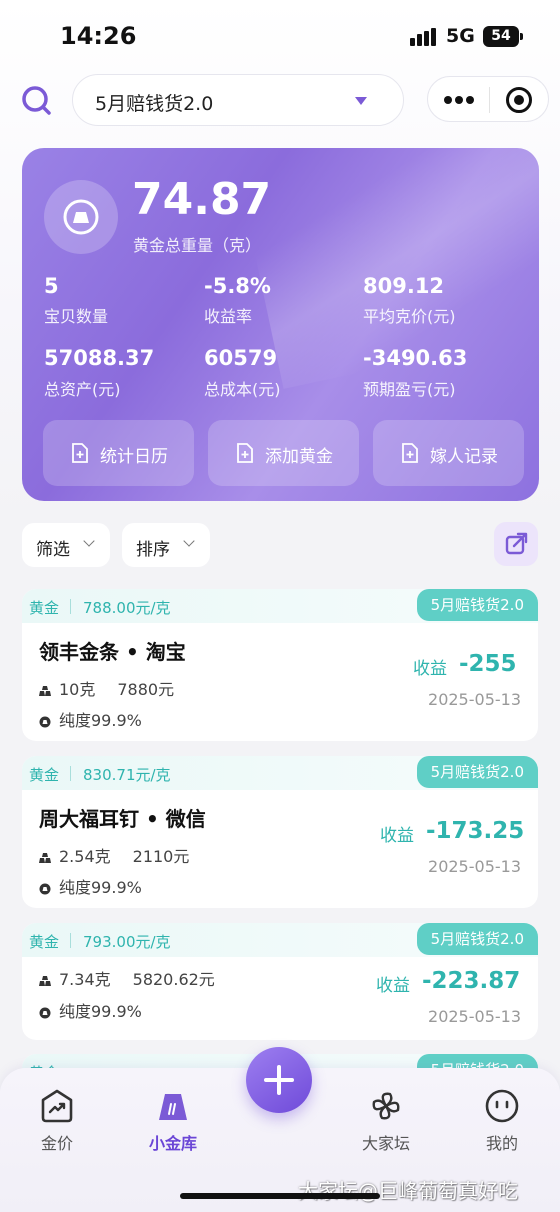 The height and width of the screenshot is (1212, 560). I want to click on add-button, so click(279, 1080).